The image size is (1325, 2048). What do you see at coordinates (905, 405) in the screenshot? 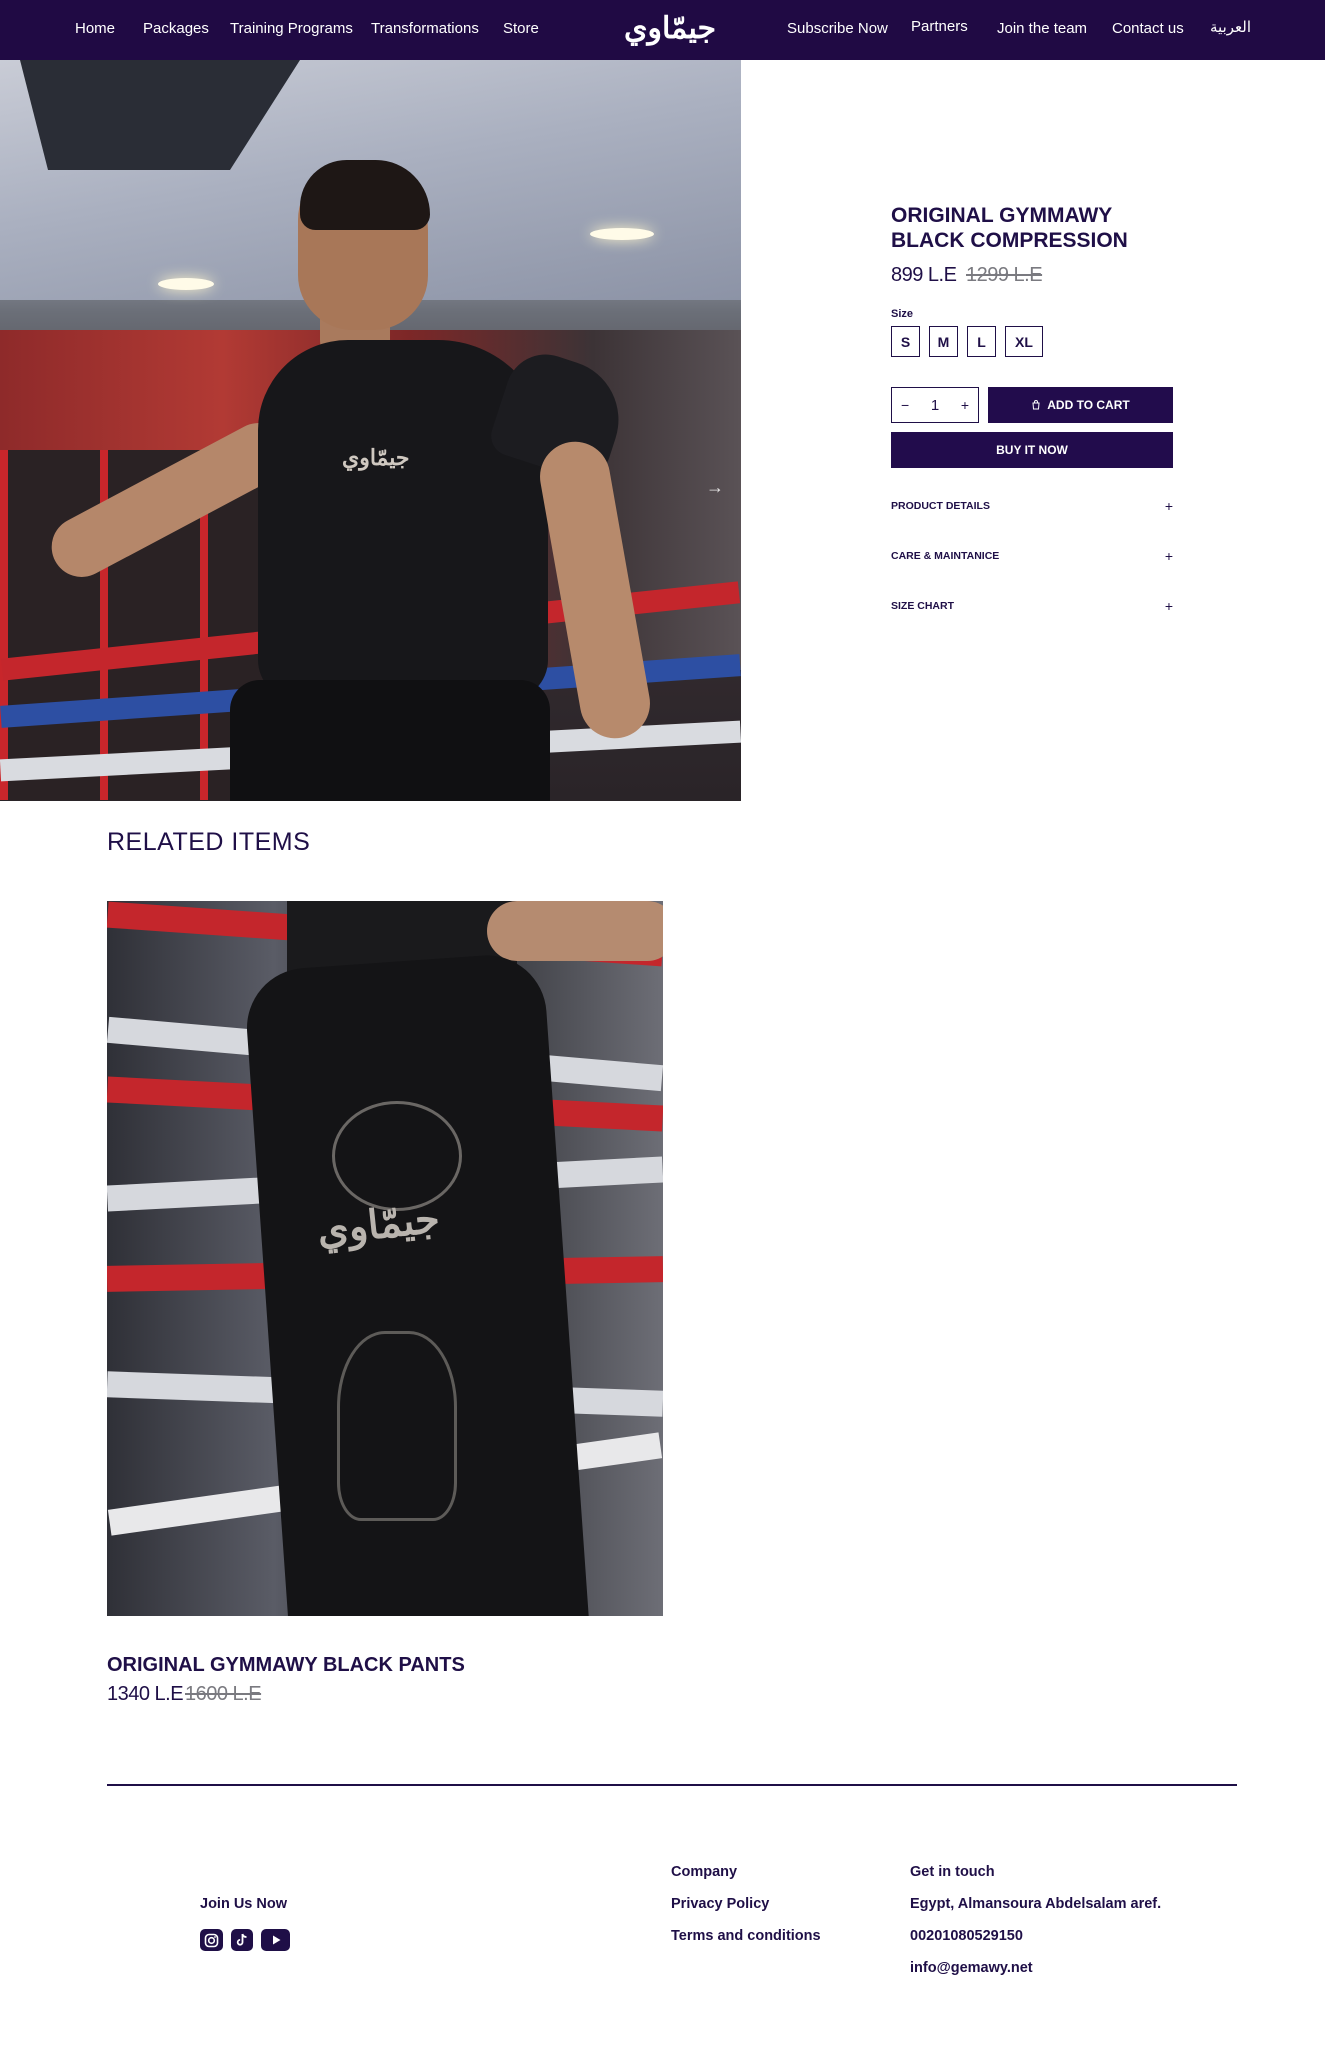
I see `qty-decrease-button: −` at bounding box center [905, 405].